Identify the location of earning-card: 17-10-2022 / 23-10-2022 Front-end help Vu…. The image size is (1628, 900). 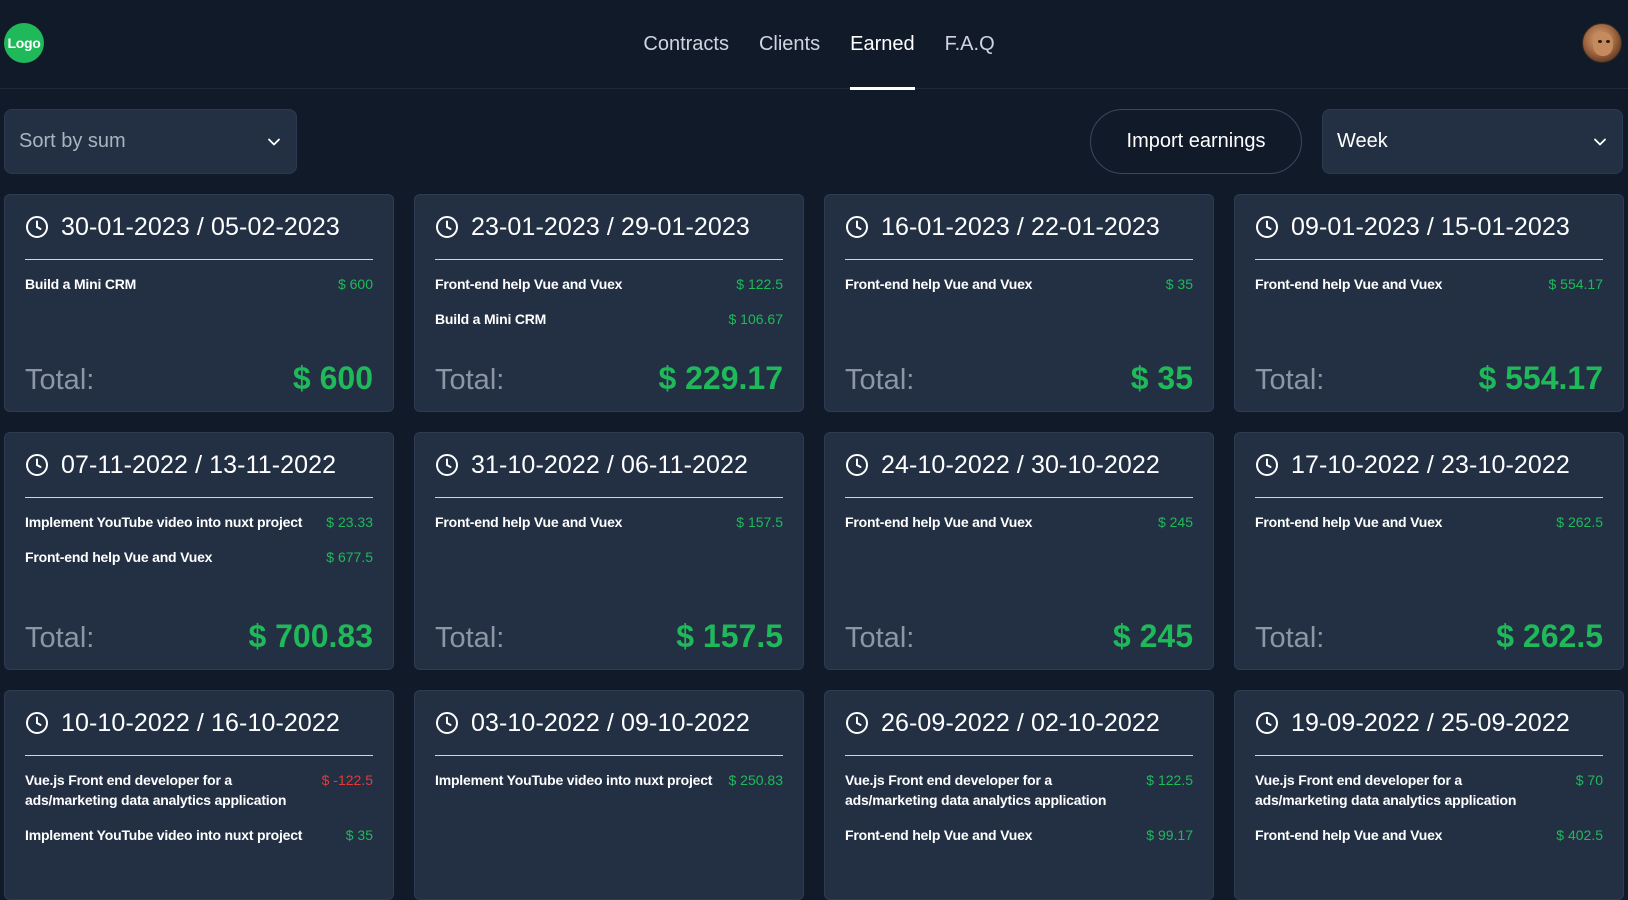
(1429, 551).